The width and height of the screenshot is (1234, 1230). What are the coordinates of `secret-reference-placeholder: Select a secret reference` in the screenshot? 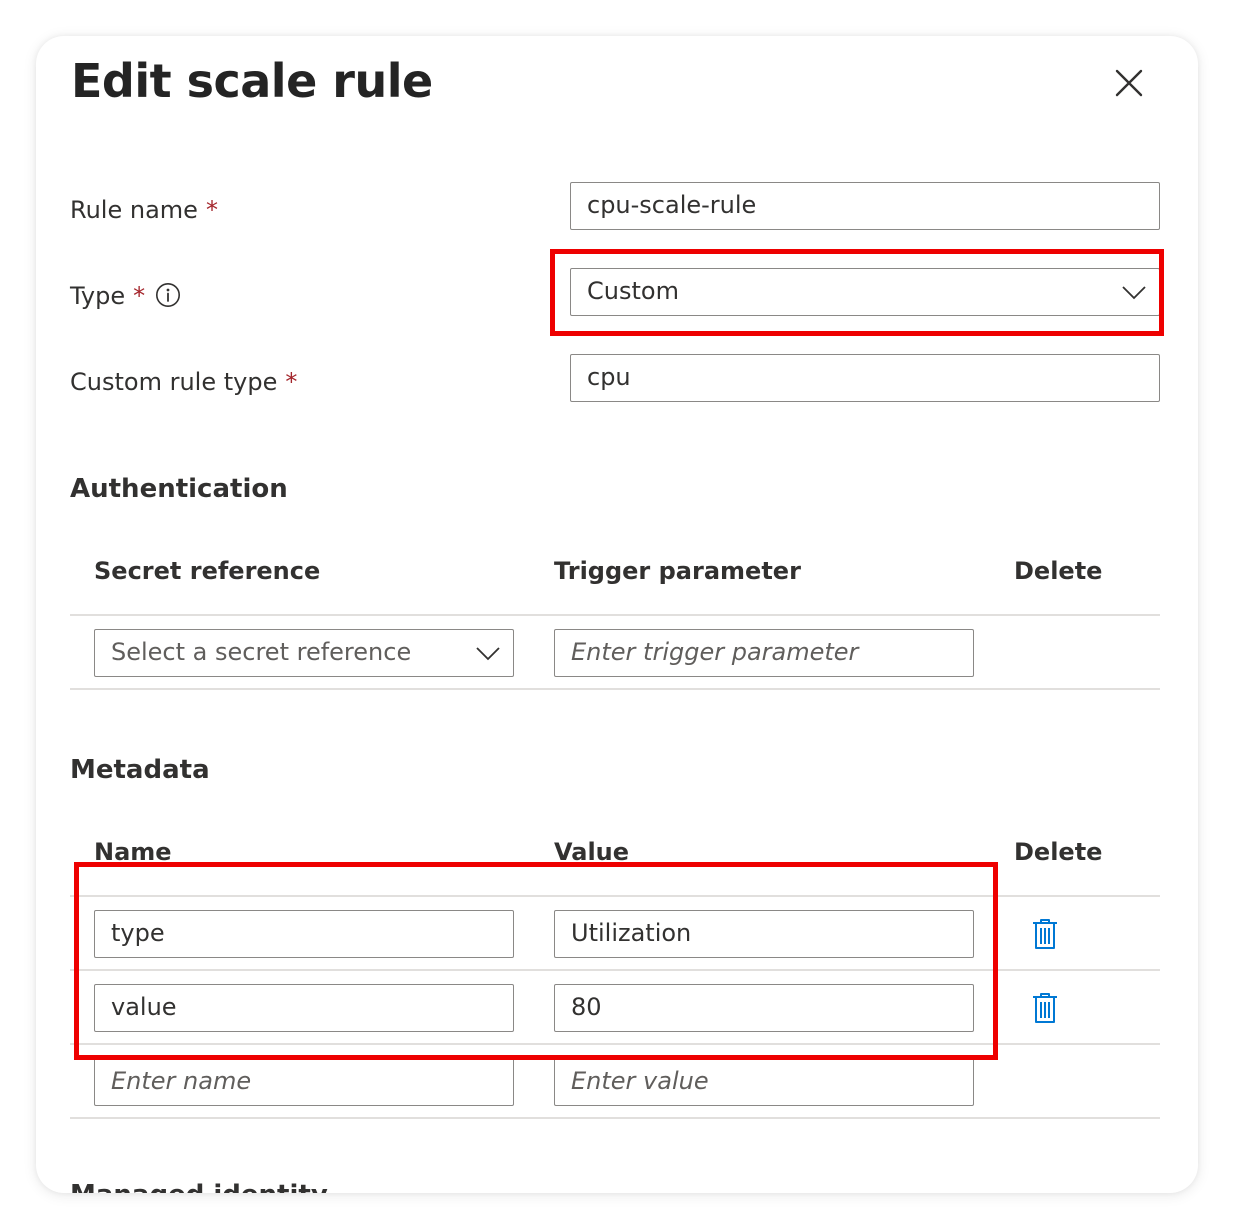 It's located at (261, 652).